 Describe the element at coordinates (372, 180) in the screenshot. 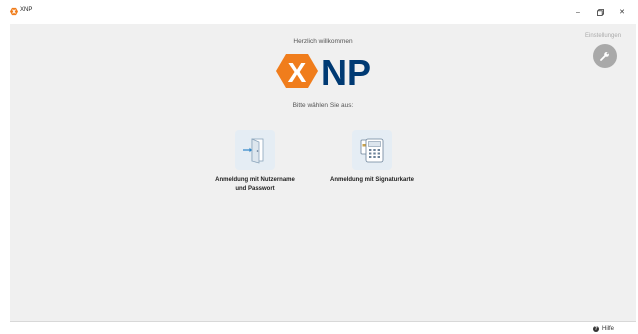

I see `login-card-label: Anmeldung mit Signaturkarte` at that location.